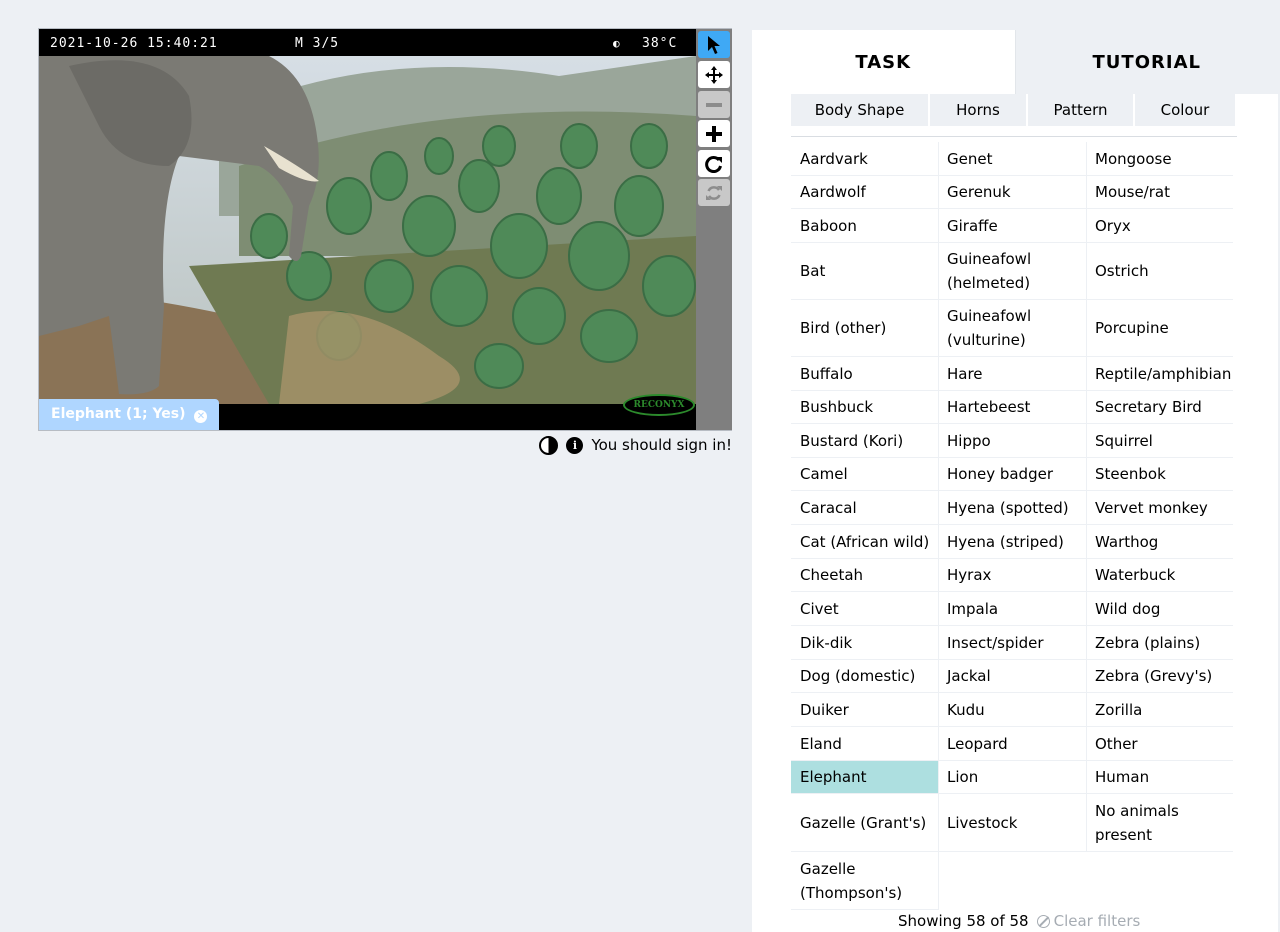 Image resolution: width=1280 pixels, height=932 pixels. Describe the element at coordinates (864, 508) in the screenshot. I see `choice-button: Caracal` at that location.